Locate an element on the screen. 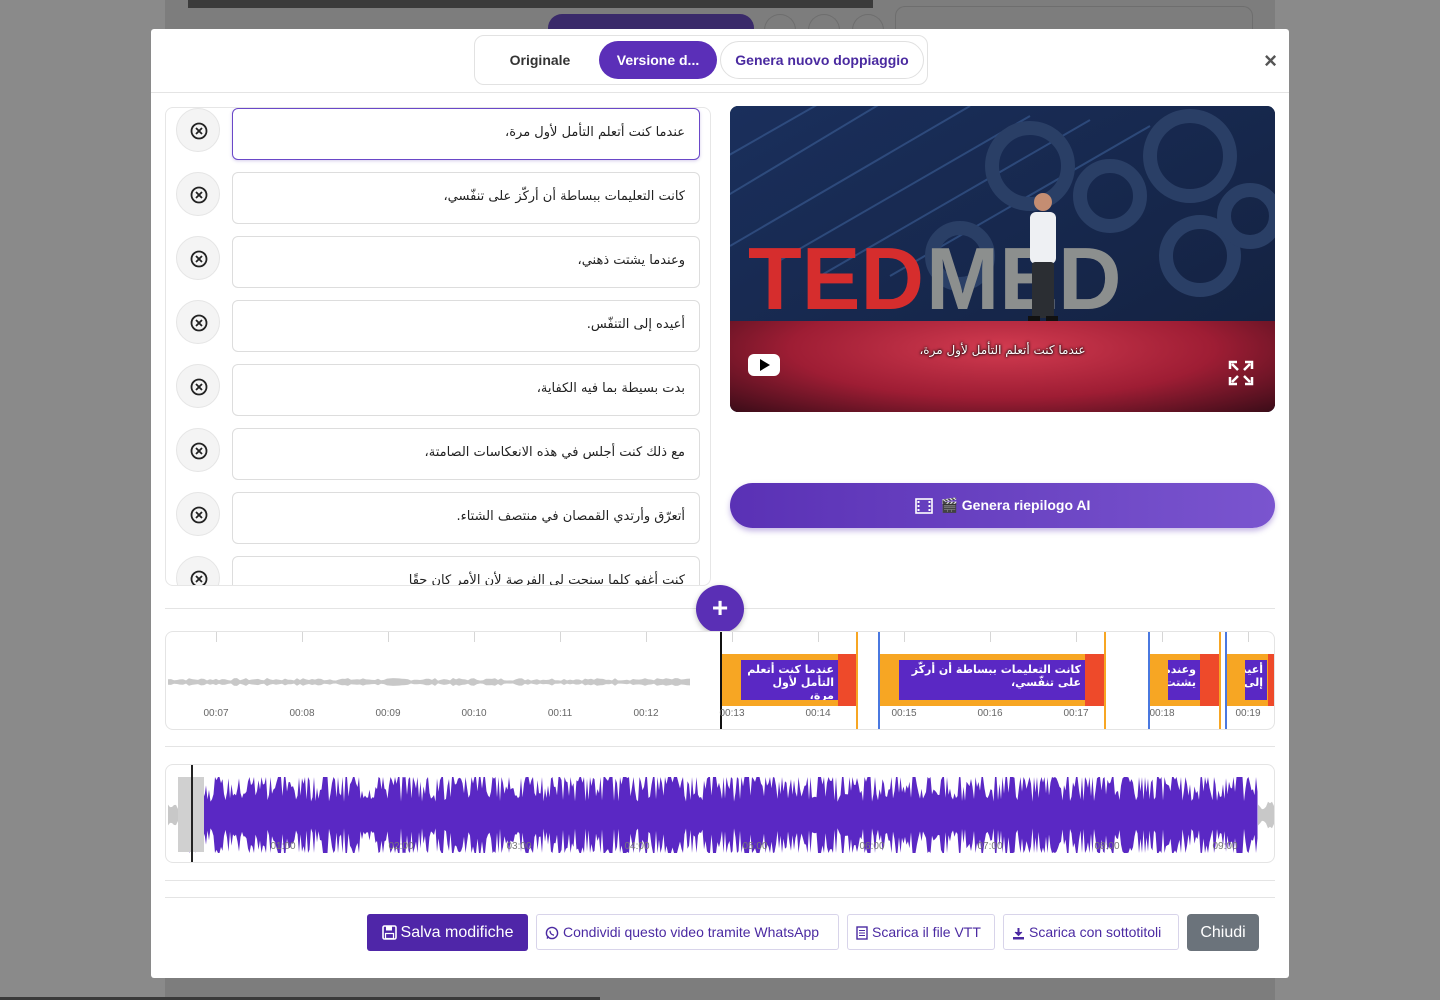  tab-generate-dubbing: Genera nuovo doppiaggio is located at coordinates (822, 60).